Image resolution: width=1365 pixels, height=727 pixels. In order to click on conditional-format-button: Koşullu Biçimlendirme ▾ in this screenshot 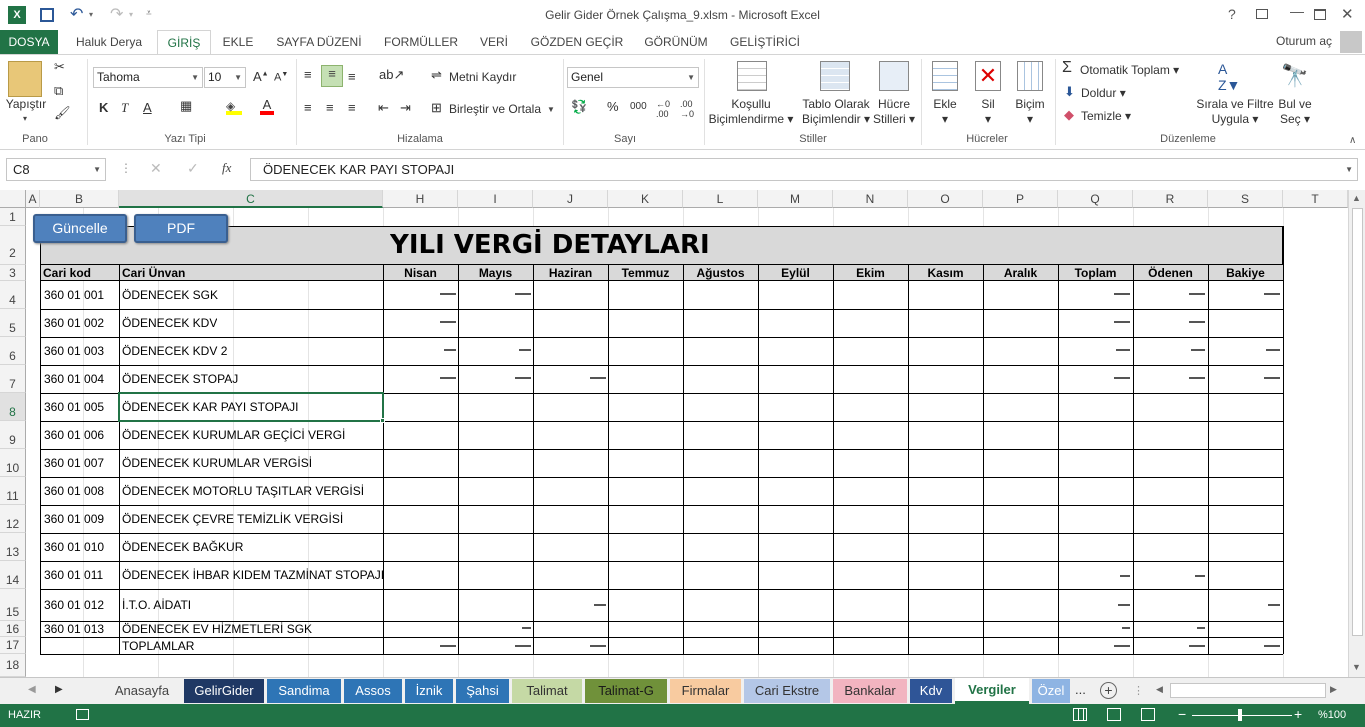, I will do `click(751, 112)`.